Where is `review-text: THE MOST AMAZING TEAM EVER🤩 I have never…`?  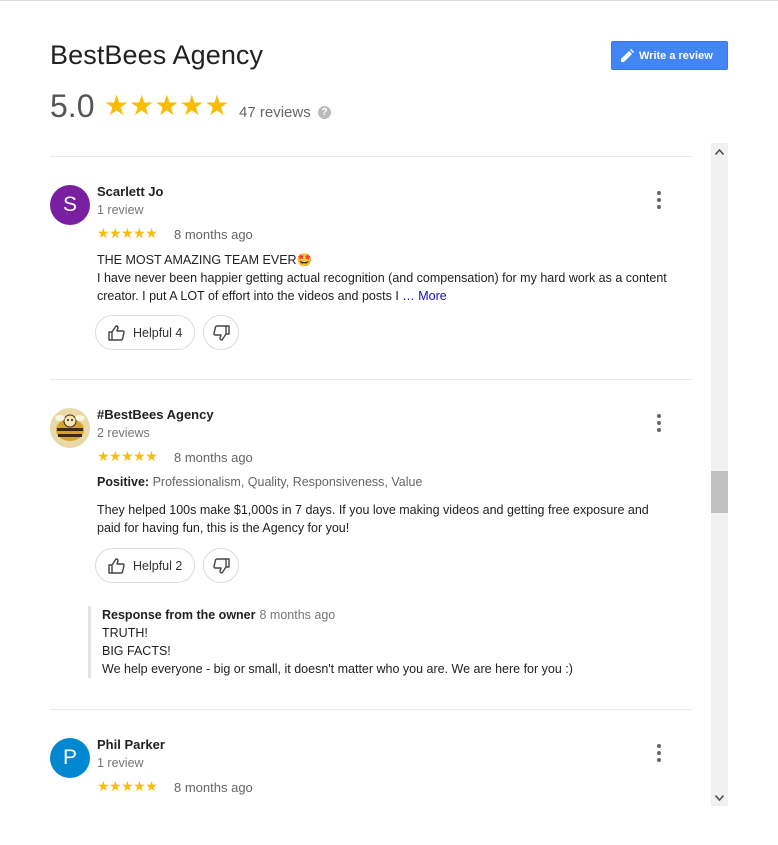 review-text: THE MOST AMAZING TEAM EVER🤩 I have never… is located at coordinates (394, 278).